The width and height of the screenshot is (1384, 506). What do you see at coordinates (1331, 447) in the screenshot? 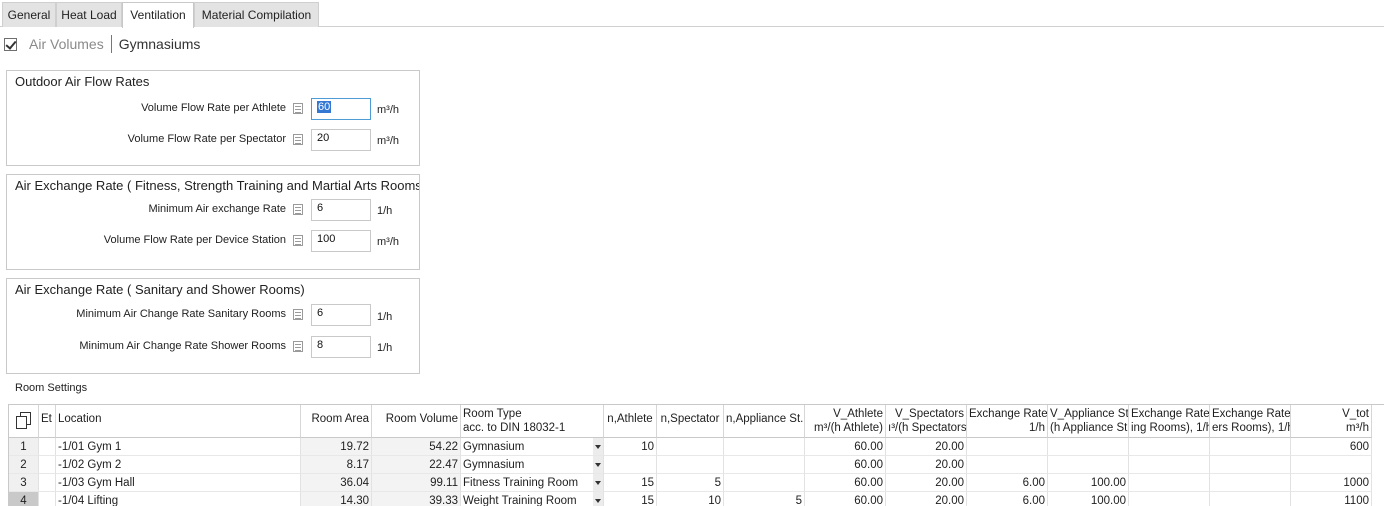
I see `cell-v-tot: 600` at bounding box center [1331, 447].